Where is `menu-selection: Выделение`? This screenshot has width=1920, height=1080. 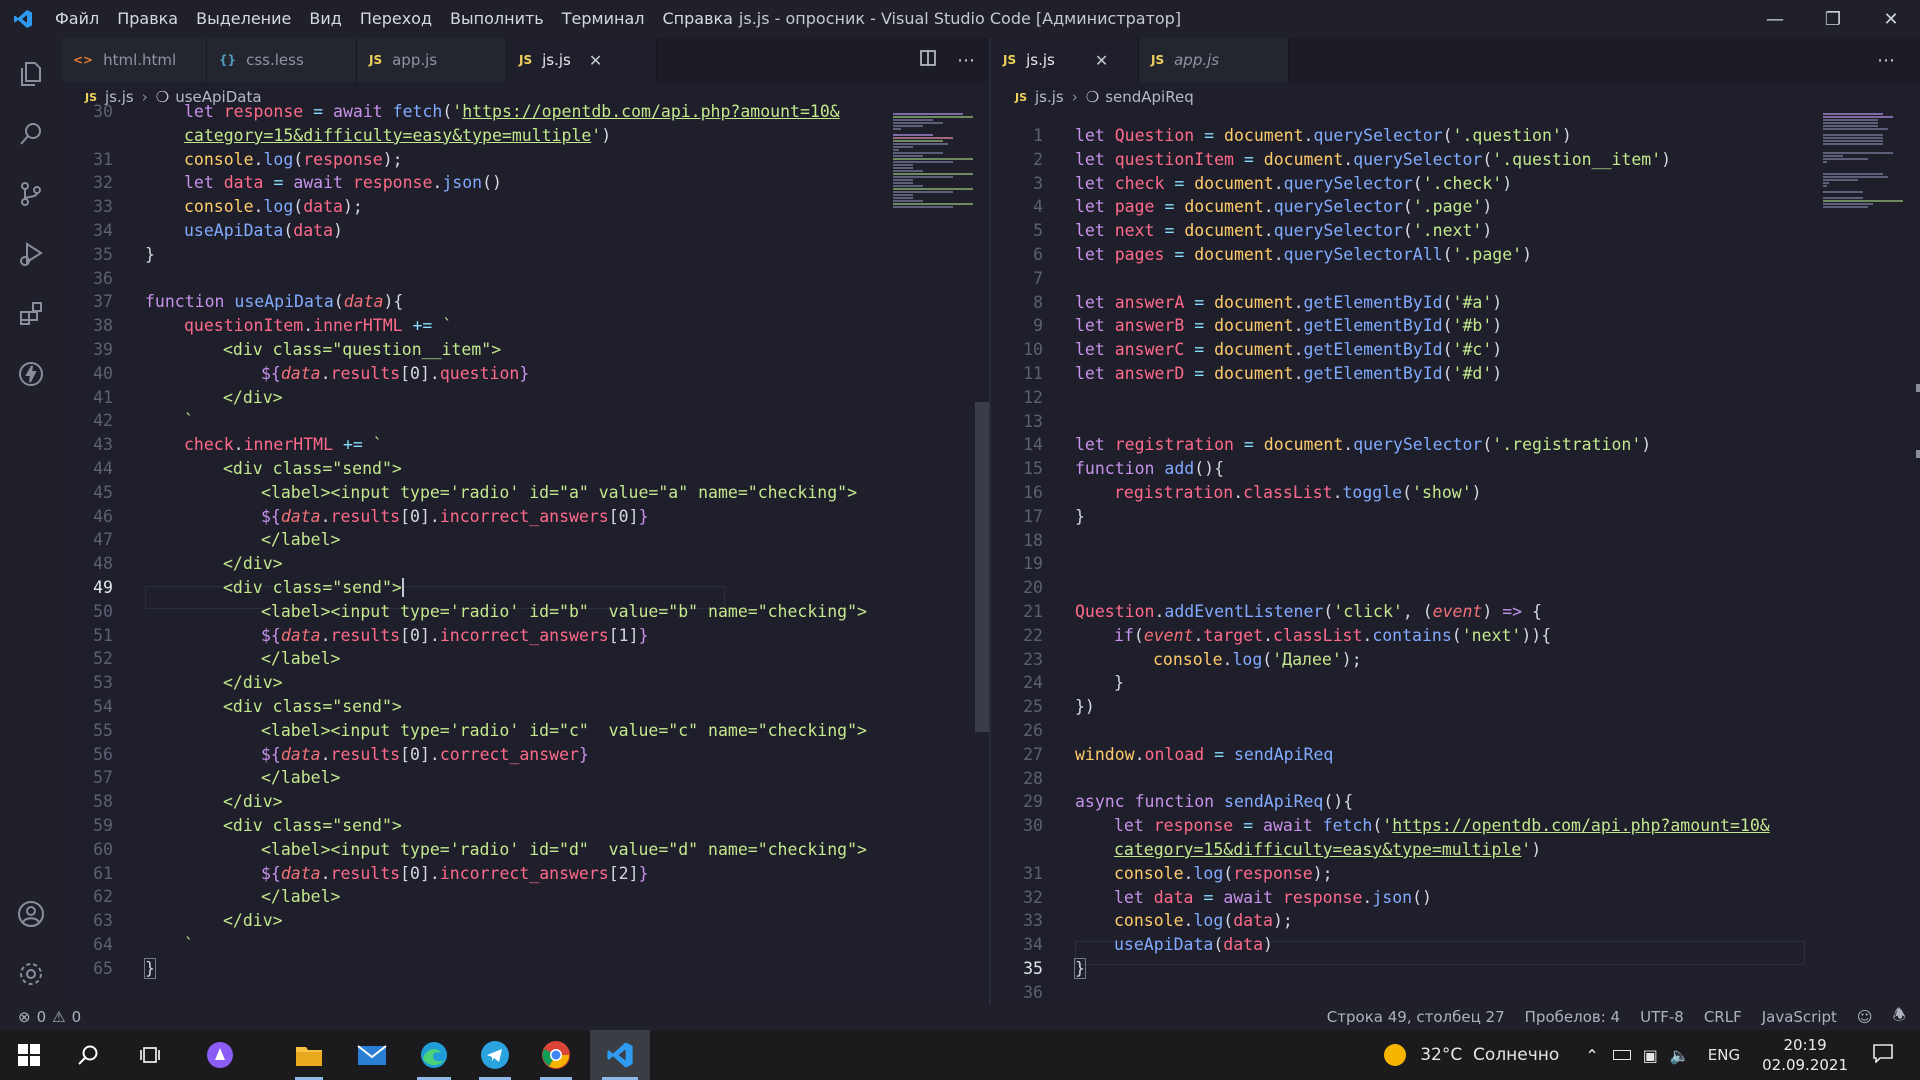 menu-selection: Выделение is located at coordinates (243, 19).